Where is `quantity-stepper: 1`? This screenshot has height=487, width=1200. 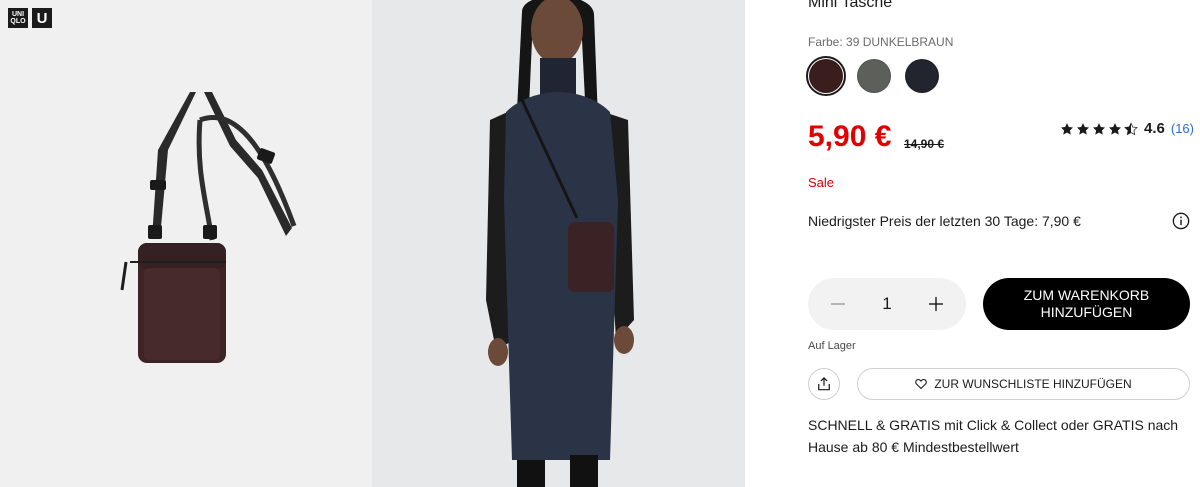 quantity-stepper: 1 is located at coordinates (887, 304).